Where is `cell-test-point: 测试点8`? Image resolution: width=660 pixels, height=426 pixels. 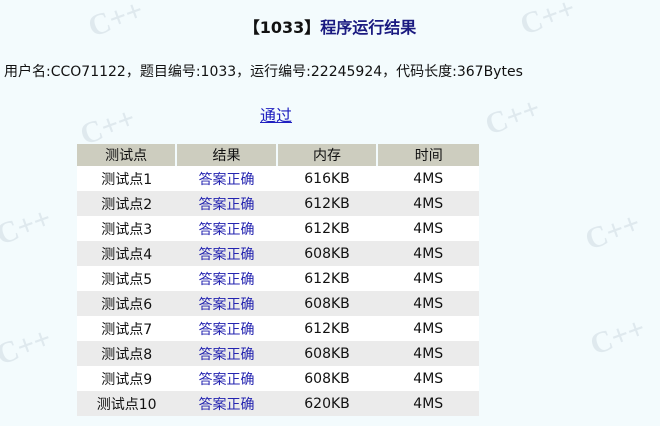 cell-test-point: 测试点8 is located at coordinates (127, 353).